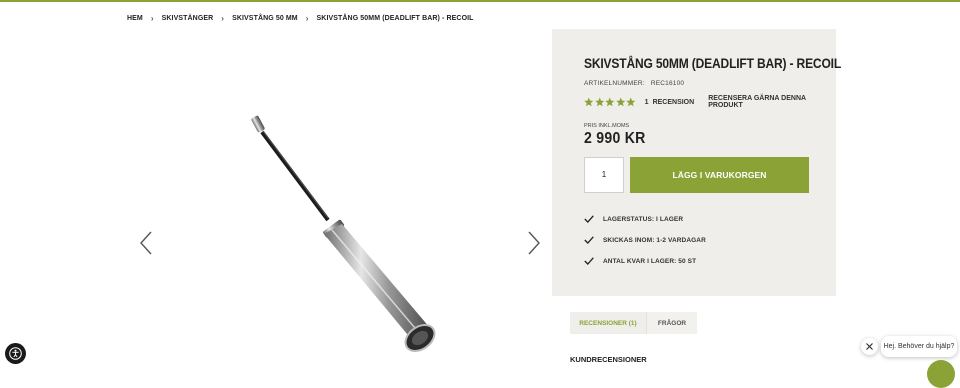 This screenshot has height=388, width=960. Describe the element at coordinates (265, 18) in the screenshot. I see `breadcrumb-skivstang-50mm: SKIVSTÅNG 50 MM` at that location.